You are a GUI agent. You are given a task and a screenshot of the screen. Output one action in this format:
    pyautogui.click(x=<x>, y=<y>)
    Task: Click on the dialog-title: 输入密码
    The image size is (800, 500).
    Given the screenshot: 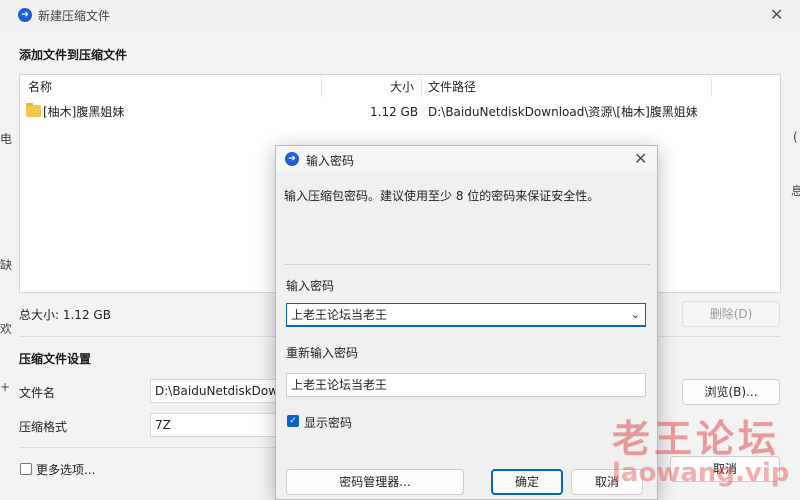 What is the action you would take?
    pyautogui.click(x=330, y=161)
    